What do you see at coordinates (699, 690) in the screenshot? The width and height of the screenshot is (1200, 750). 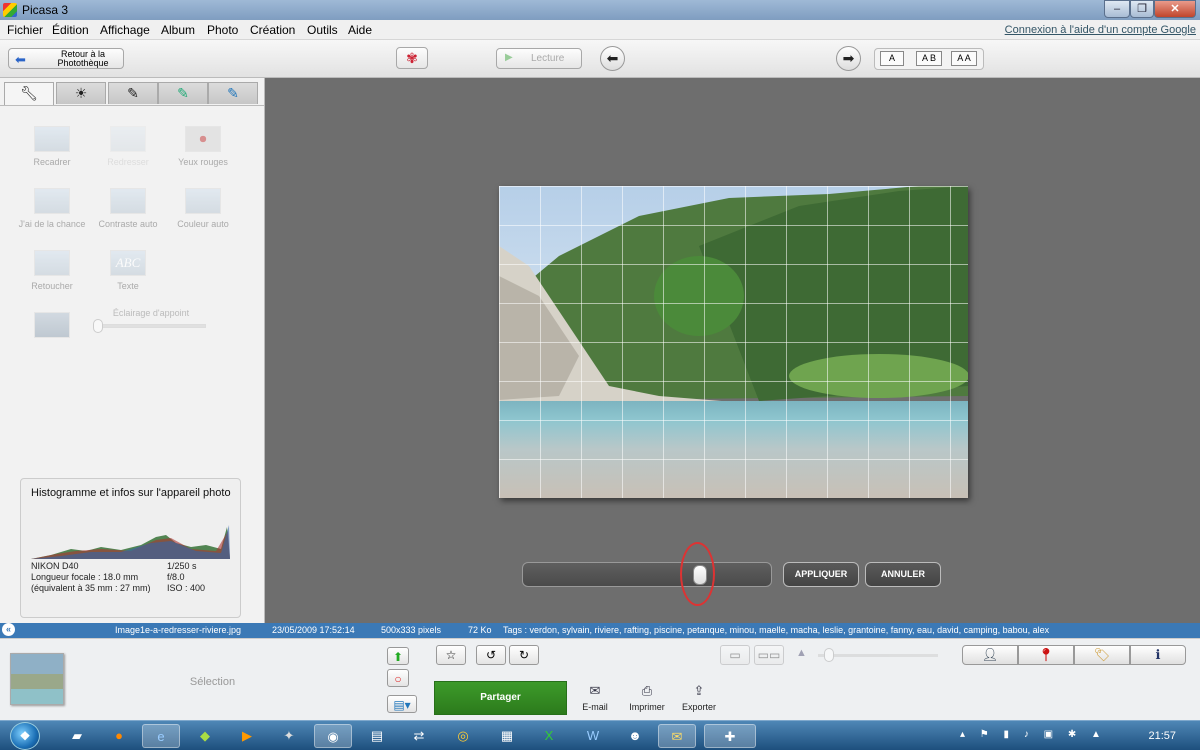 I see `export-icon: ⇪` at bounding box center [699, 690].